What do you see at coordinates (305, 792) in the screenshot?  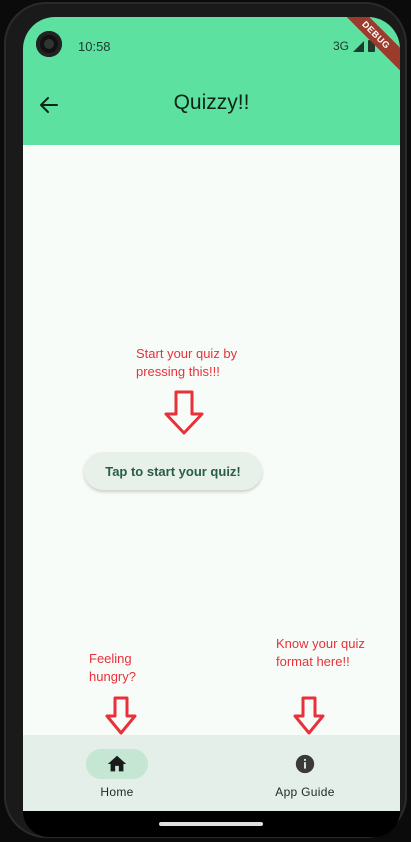 I see `nav-label: App Guide` at bounding box center [305, 792].